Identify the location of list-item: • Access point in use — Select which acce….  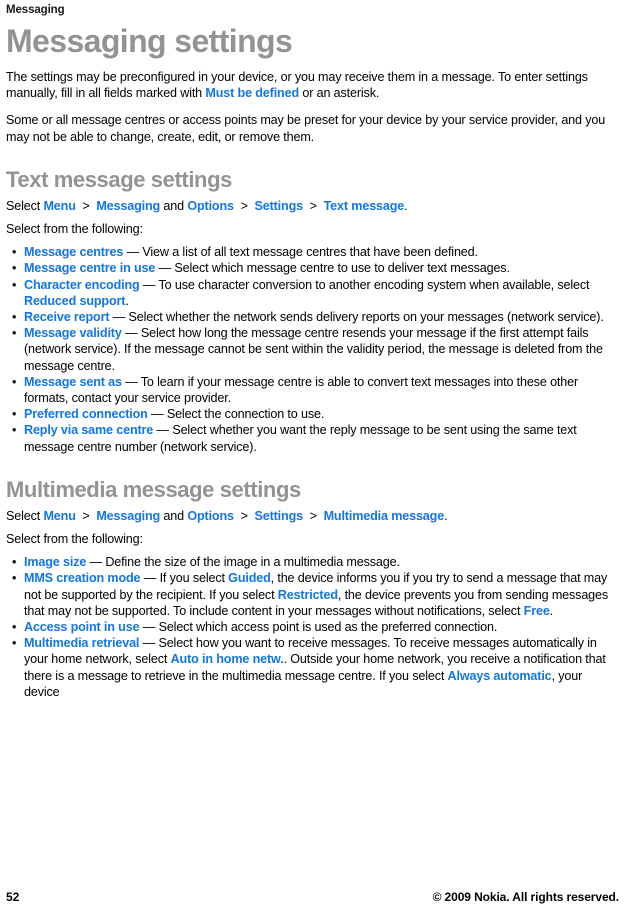
(312, 627).